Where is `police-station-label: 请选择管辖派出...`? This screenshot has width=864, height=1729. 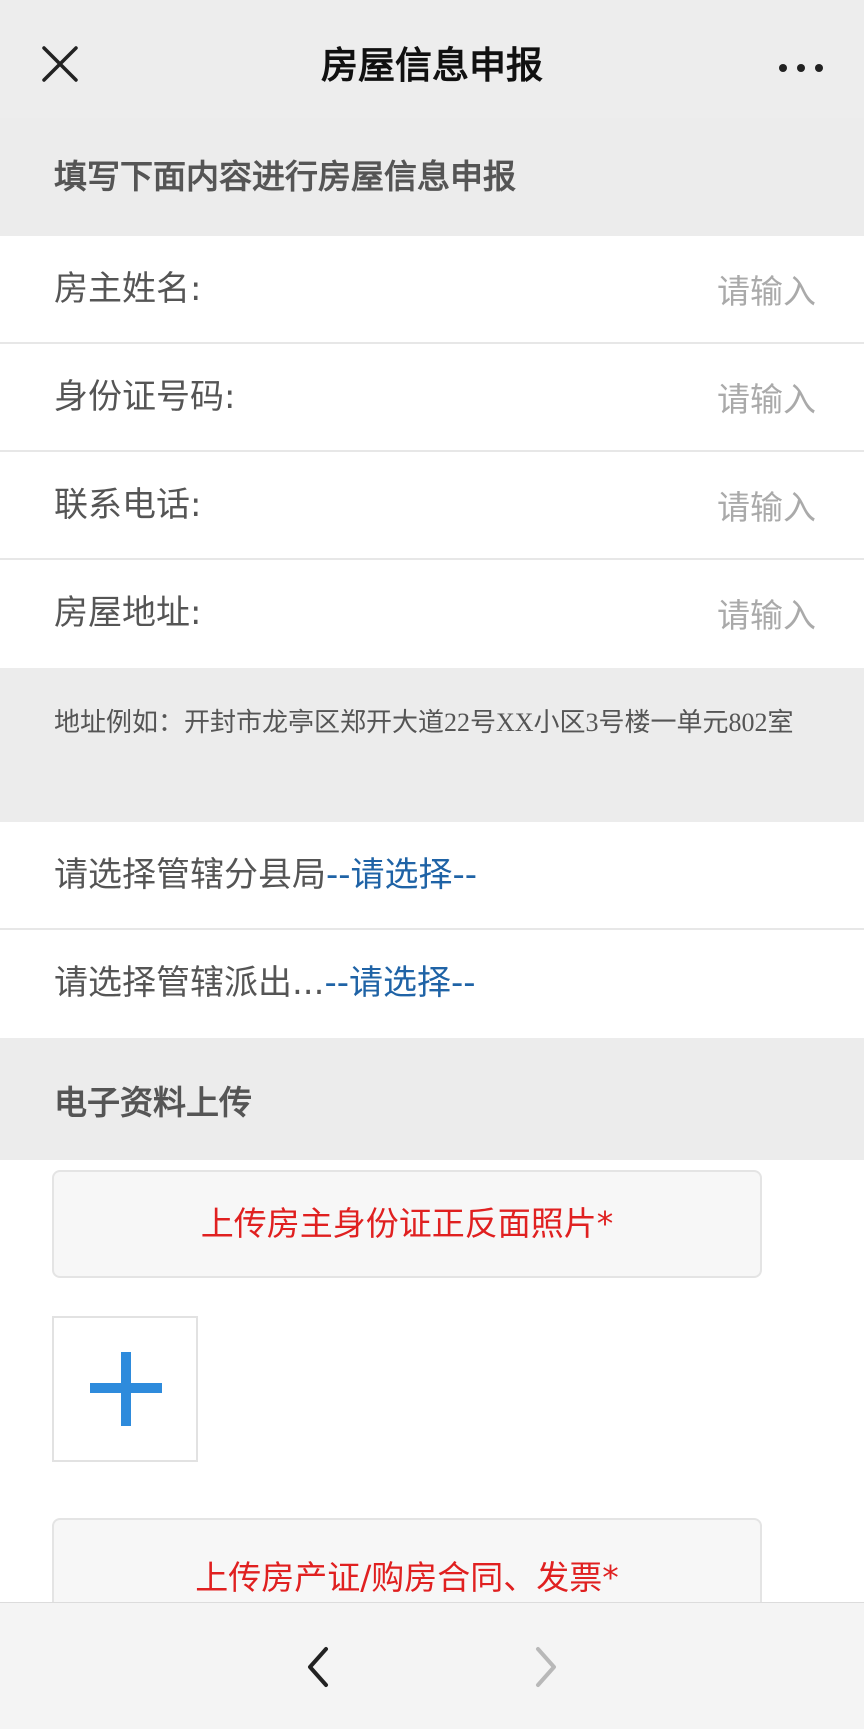
police-station-label: 请选择管辖派出... is located at coordinates (189, 983).